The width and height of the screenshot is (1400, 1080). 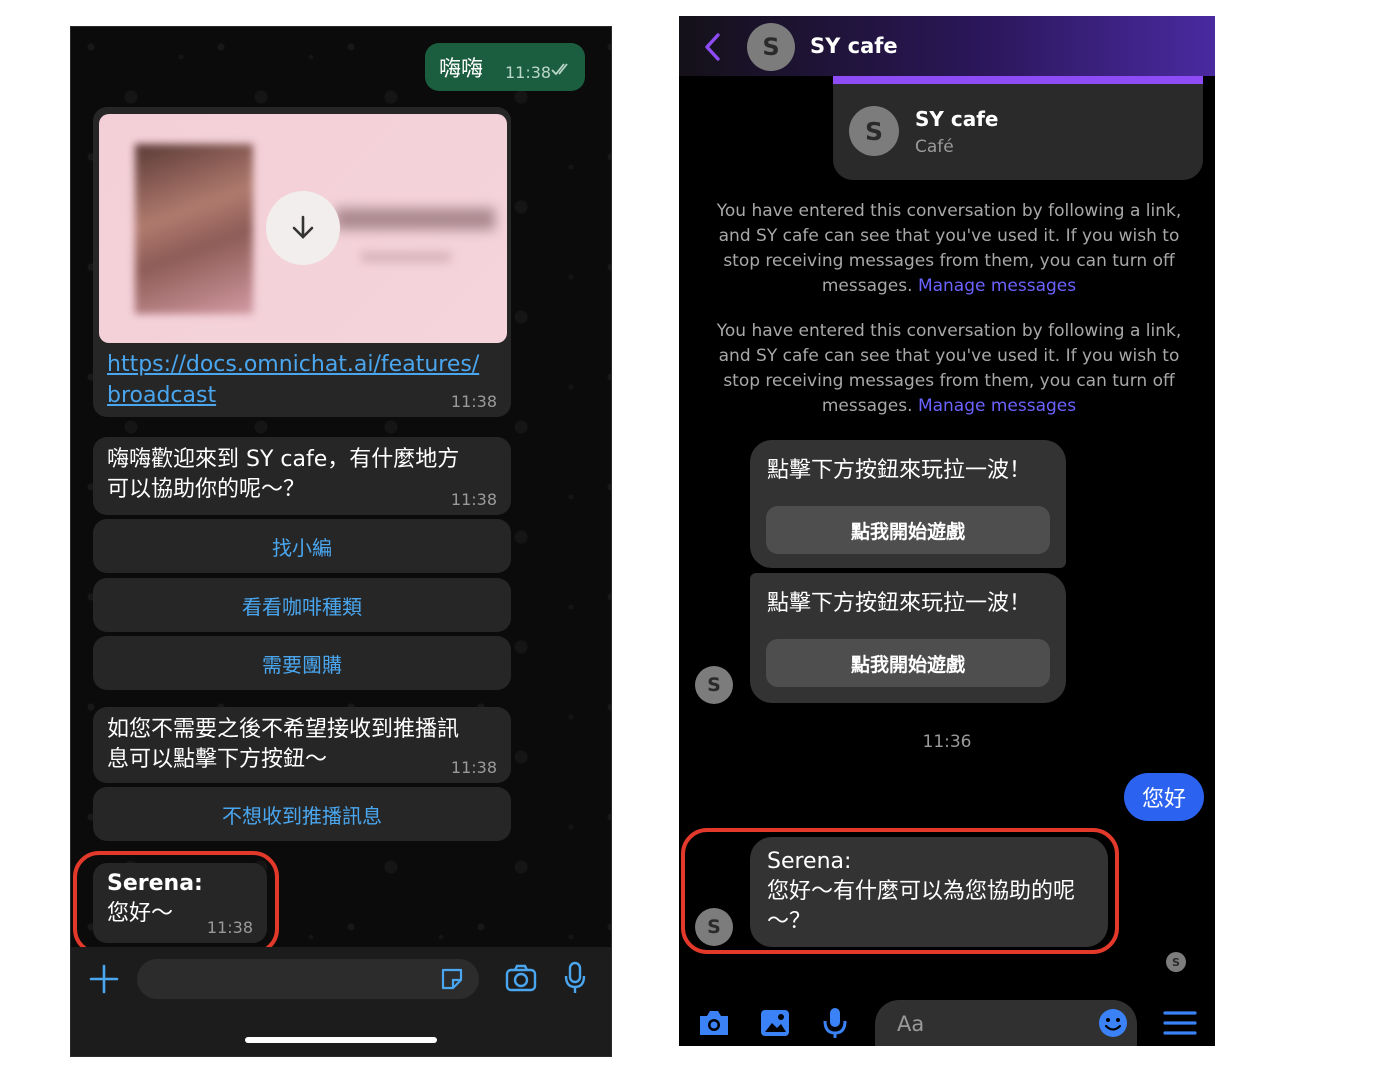 I want to click on download-button, so click(x=303, y=228).